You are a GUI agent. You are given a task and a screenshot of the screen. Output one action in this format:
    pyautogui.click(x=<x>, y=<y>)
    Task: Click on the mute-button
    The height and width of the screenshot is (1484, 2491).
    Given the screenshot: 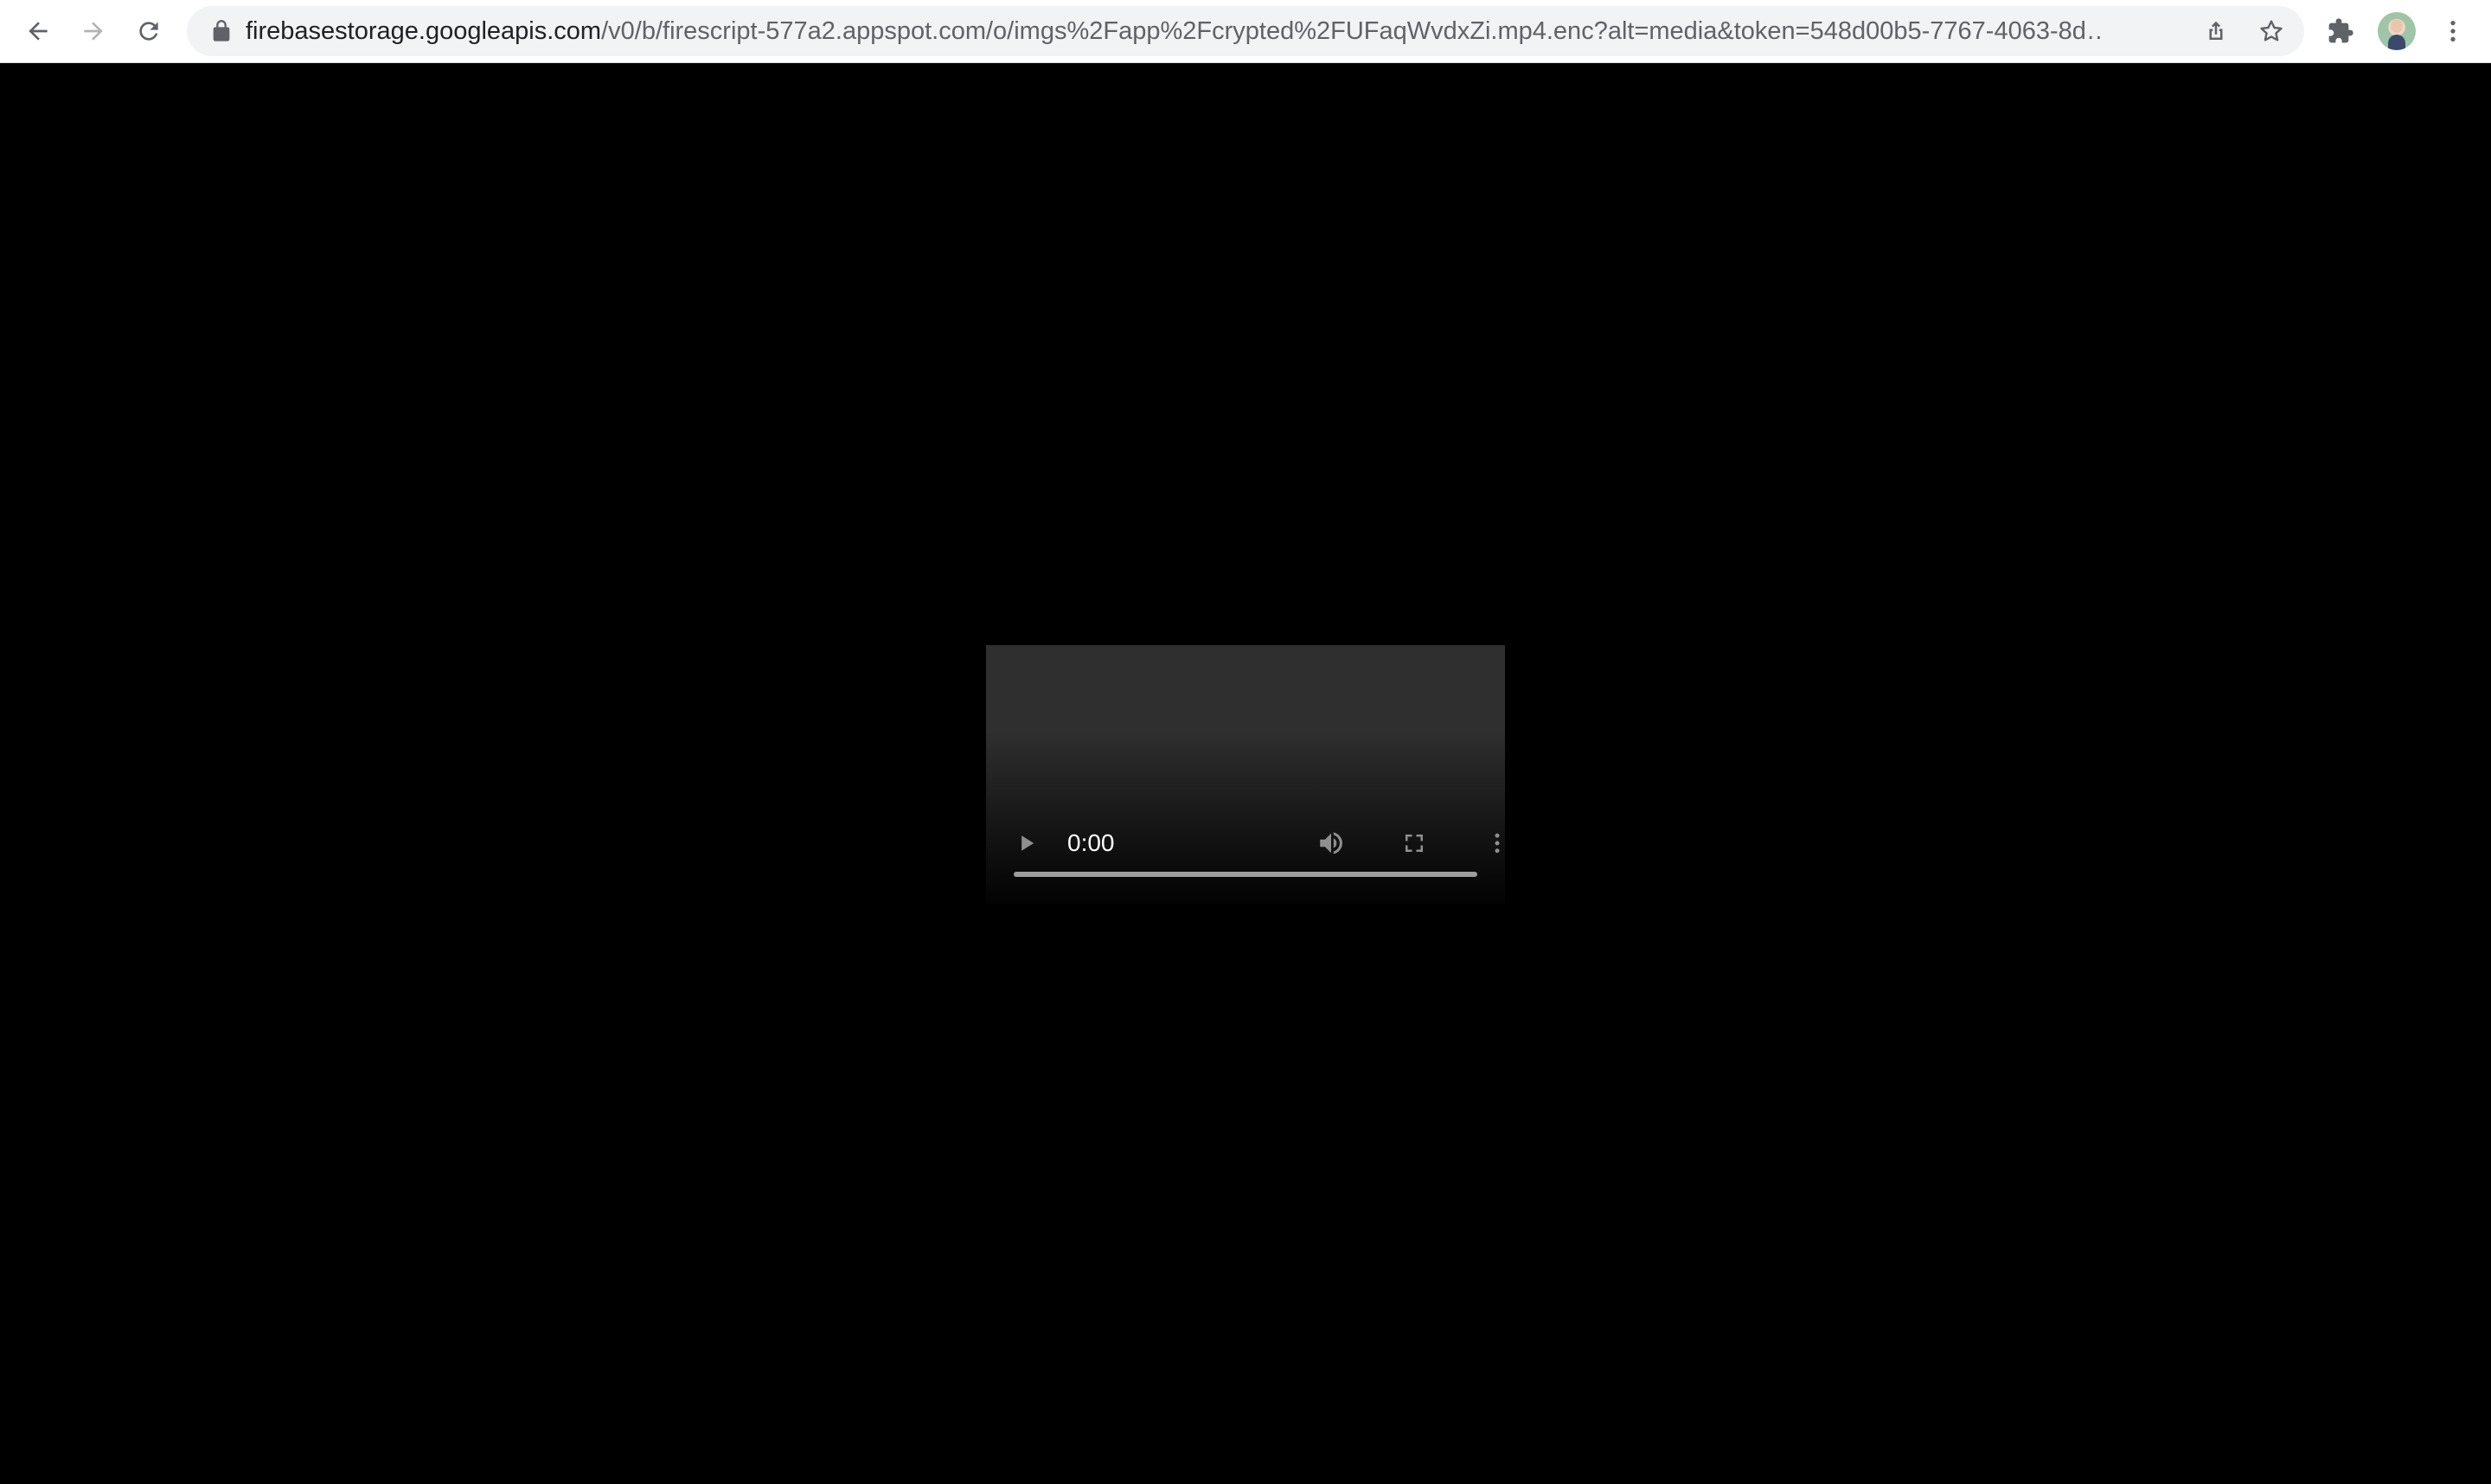 What is the action you would take?
    pyautogui.click(x=1331, y=843)
    